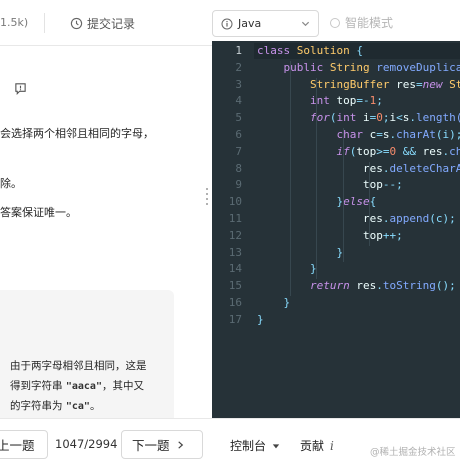 The width and height of the screenshot is (460, 460). I want to click on problem-counter: 1047/2994, so click(86, 444).